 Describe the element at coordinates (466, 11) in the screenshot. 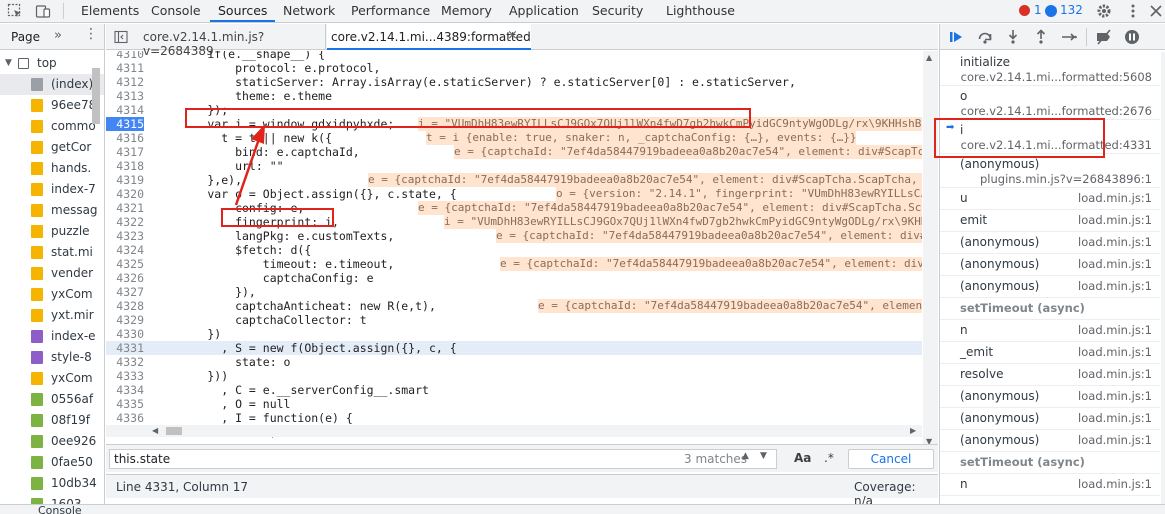

I see `tab-memory: Memory` at that location.